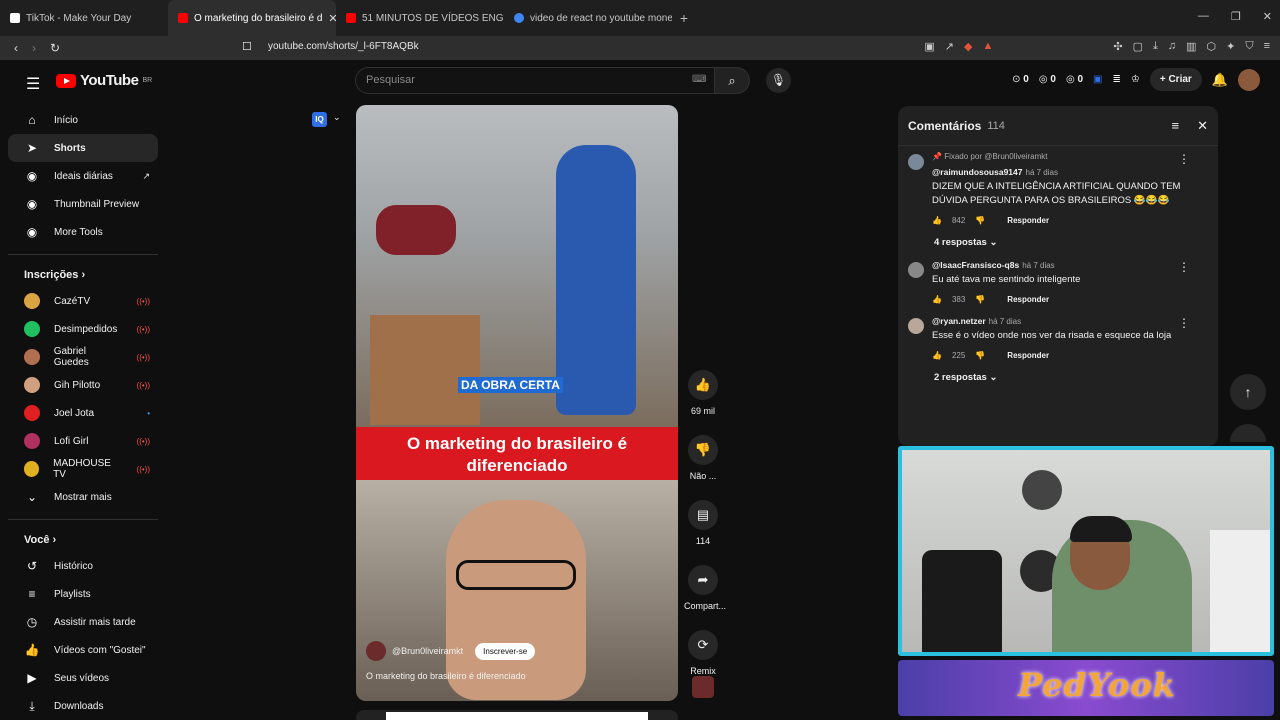 The width and height of the screenshot is (1280, 720). Describe the element at coordinates (703, 687) in the screenshot. I see `sound-thumbnail` at that location.